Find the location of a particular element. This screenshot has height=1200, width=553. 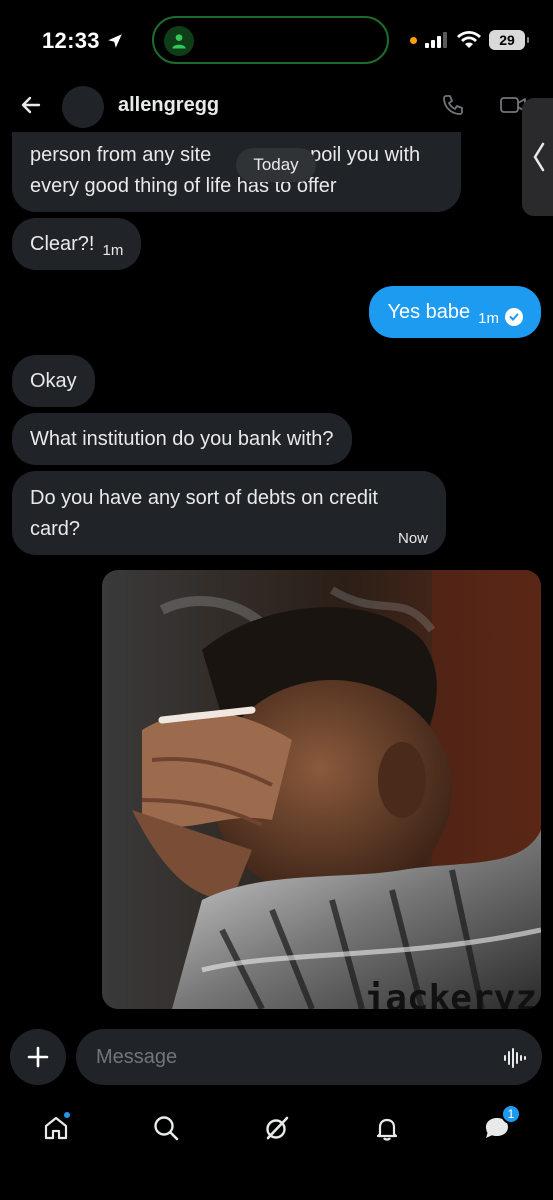

status-bar: 12:33 29 is located at coordinates (276, 40).